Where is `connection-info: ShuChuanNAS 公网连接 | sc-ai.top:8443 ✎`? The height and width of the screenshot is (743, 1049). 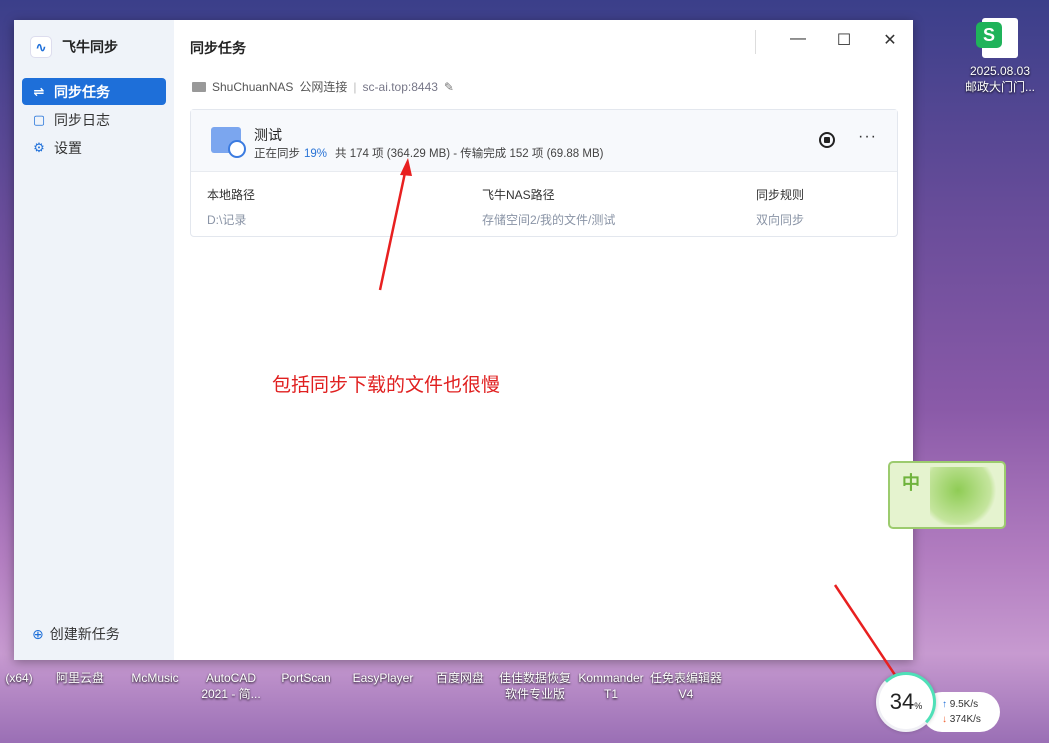
connection-info: ShuChuanNAS 公网连接 | sc-ai.top:8443 ✎ is located at coordinates (323, 86).